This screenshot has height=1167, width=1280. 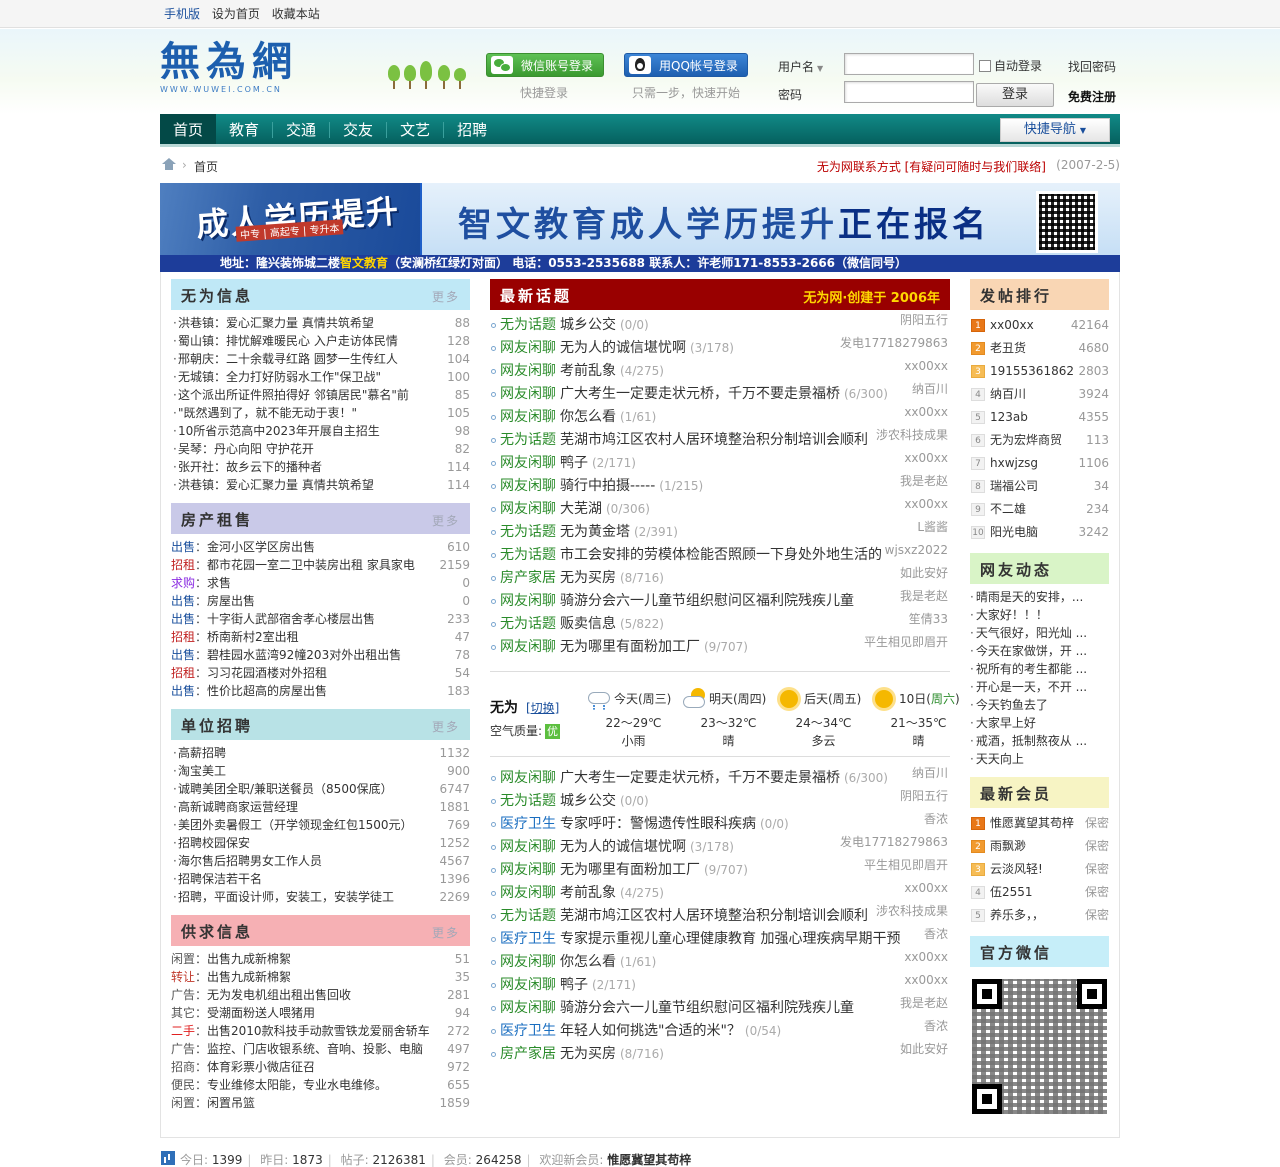 What do you see at coordinates (238, 807) in the screenshot?
I see `list-item-title: 高新诚聘商家运营经理` at bounding box center [238, 807].